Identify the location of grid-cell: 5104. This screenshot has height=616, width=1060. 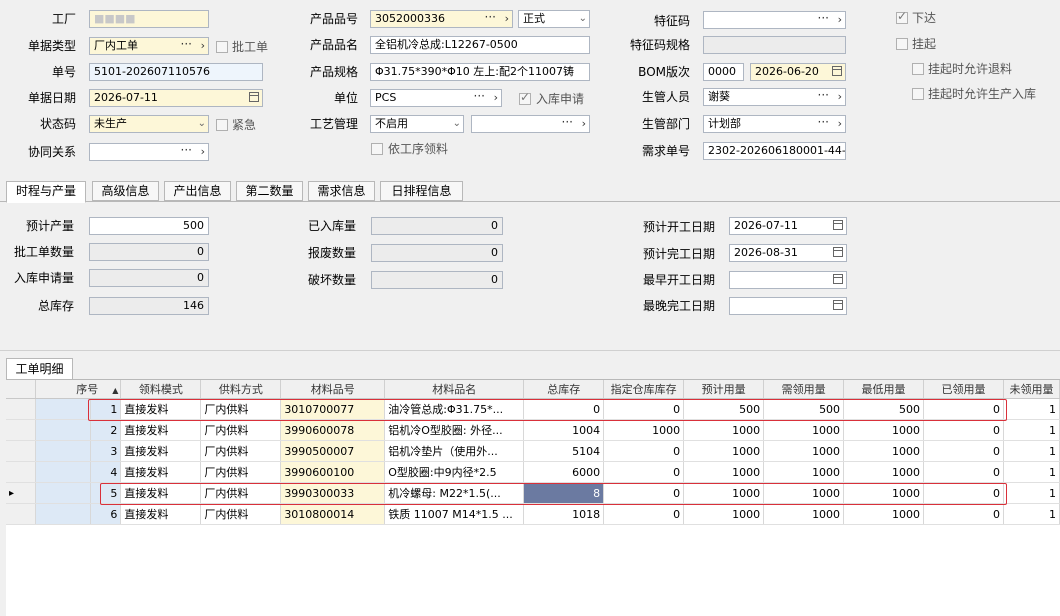
(564, 451).